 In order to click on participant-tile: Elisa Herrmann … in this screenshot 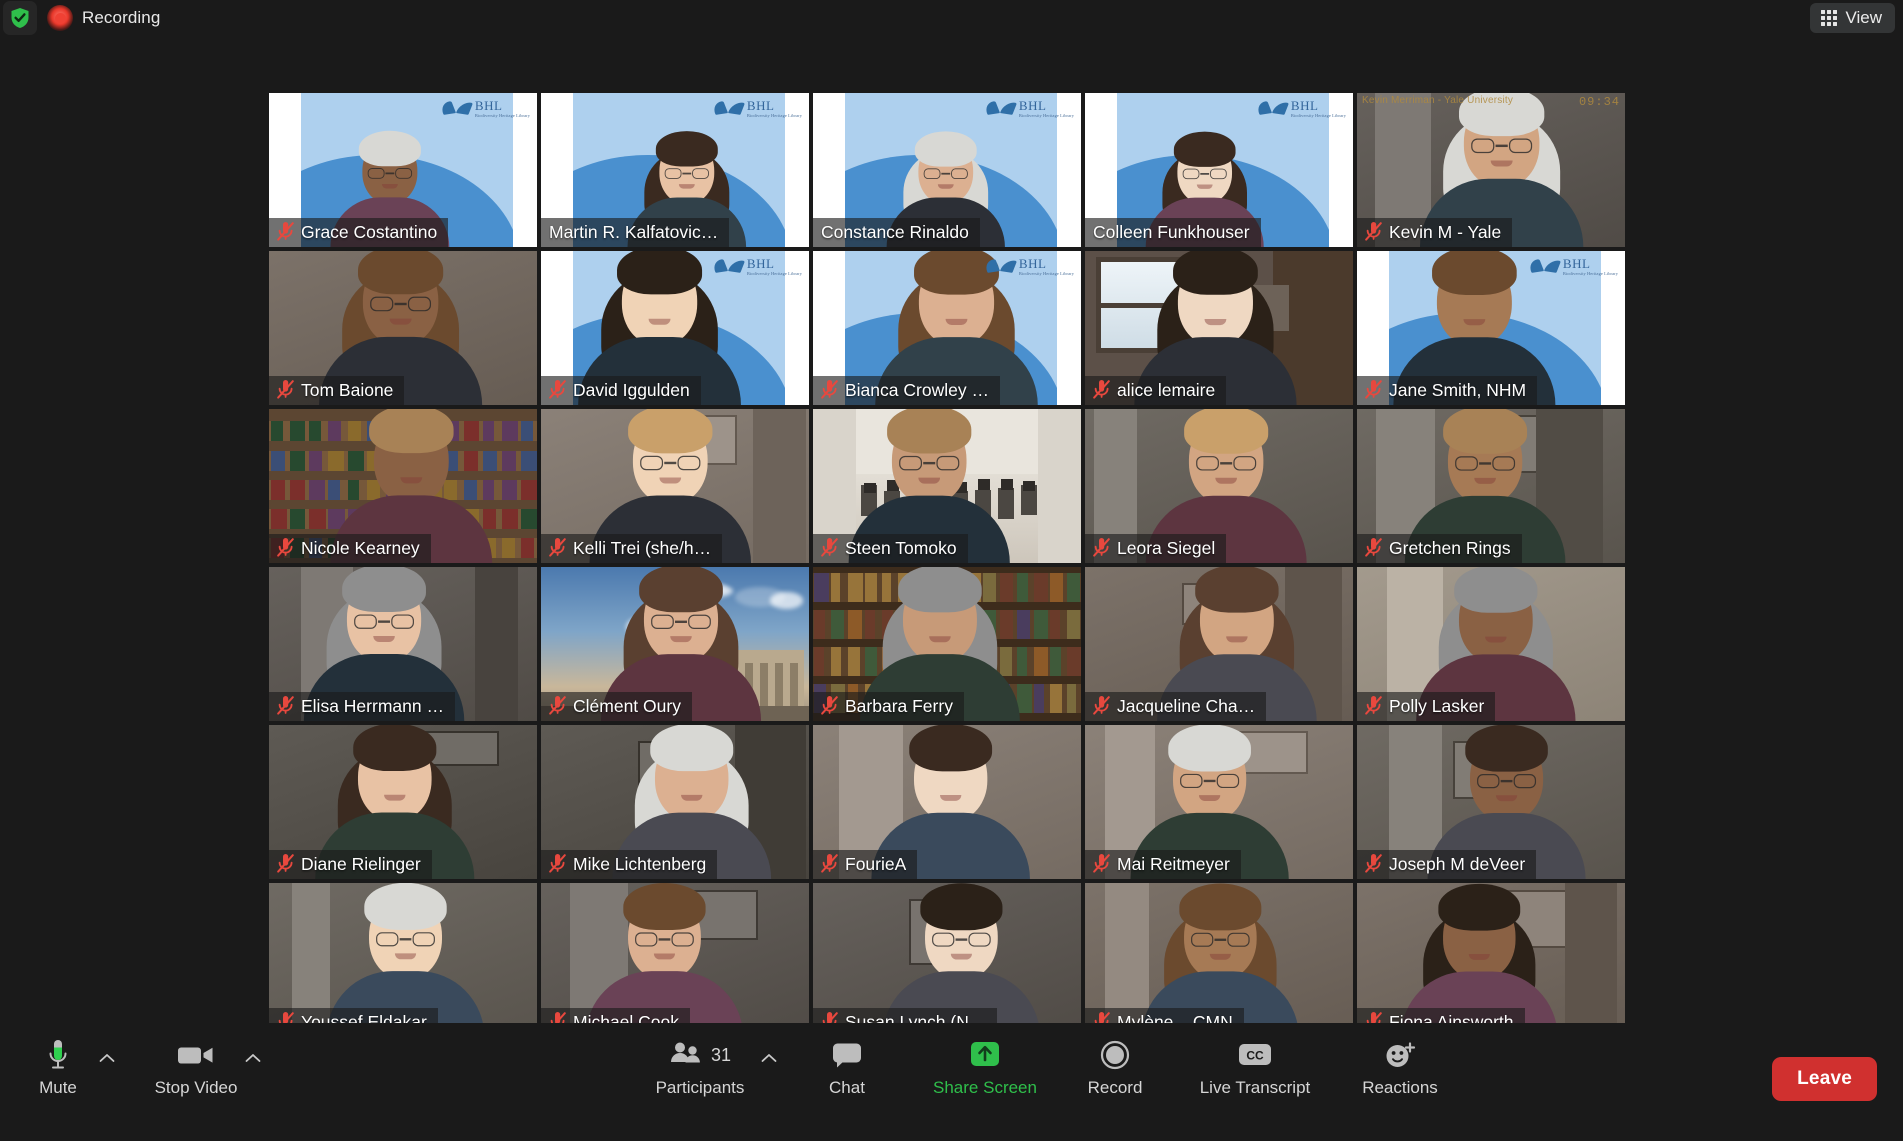, I will do `click(403, 644)`.